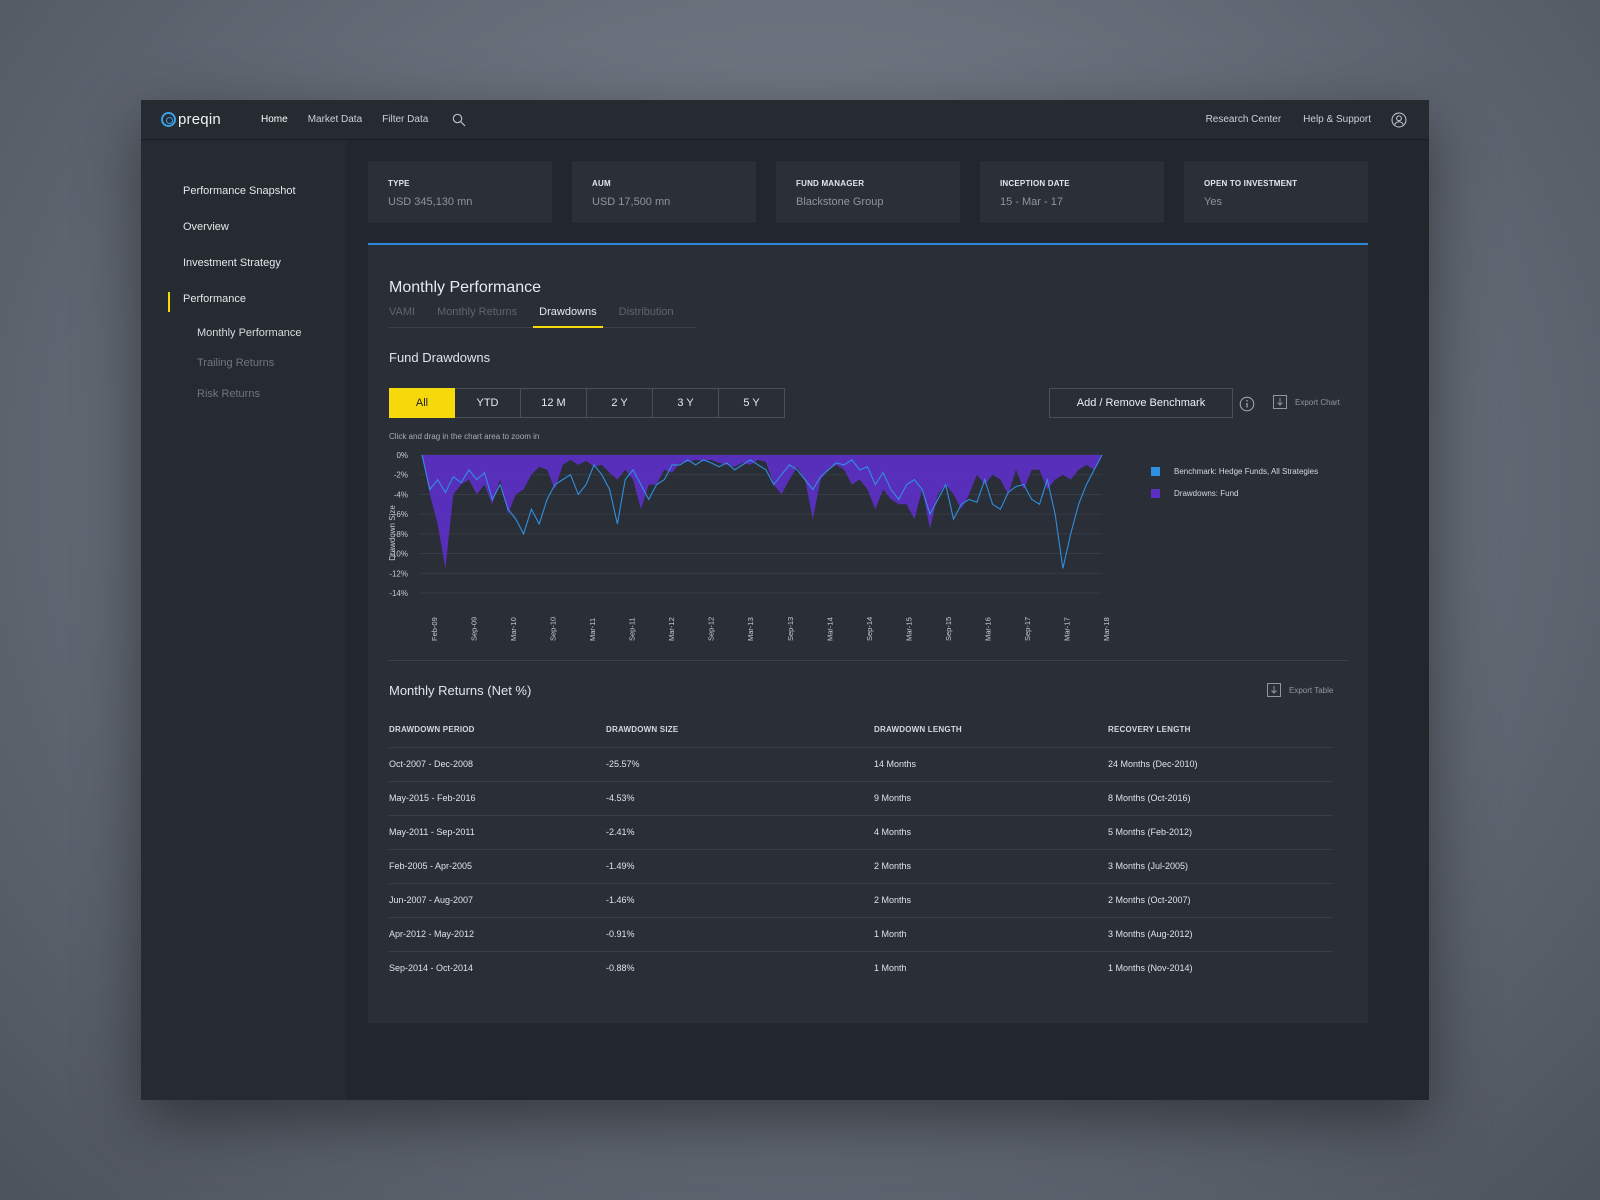 The width and height of the screenshot is (1600, 1200). I want to click on benchmark-button: Add / Remove Benchmark, so click(1141, 403).